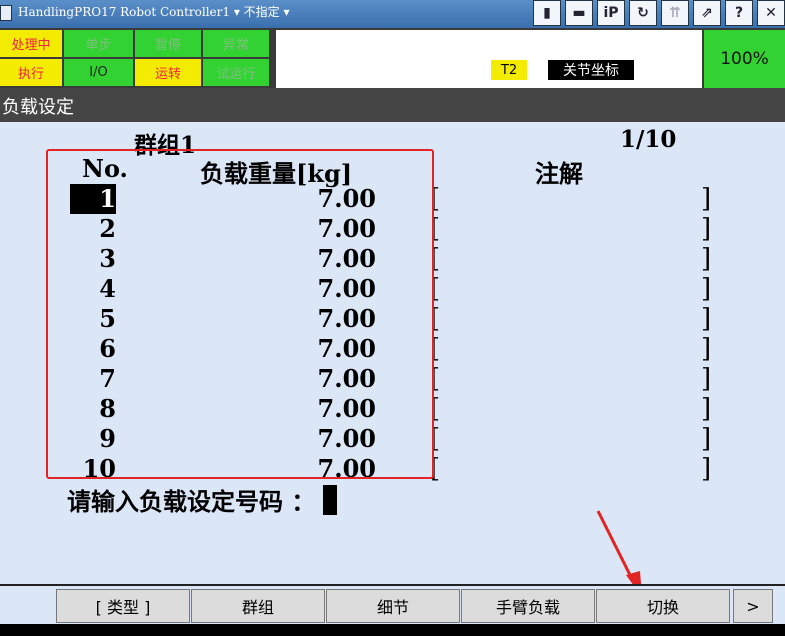 The width and height of the screenshot is (785, 636). I want to click on screen-header: 负载设定, so click(392, 105).